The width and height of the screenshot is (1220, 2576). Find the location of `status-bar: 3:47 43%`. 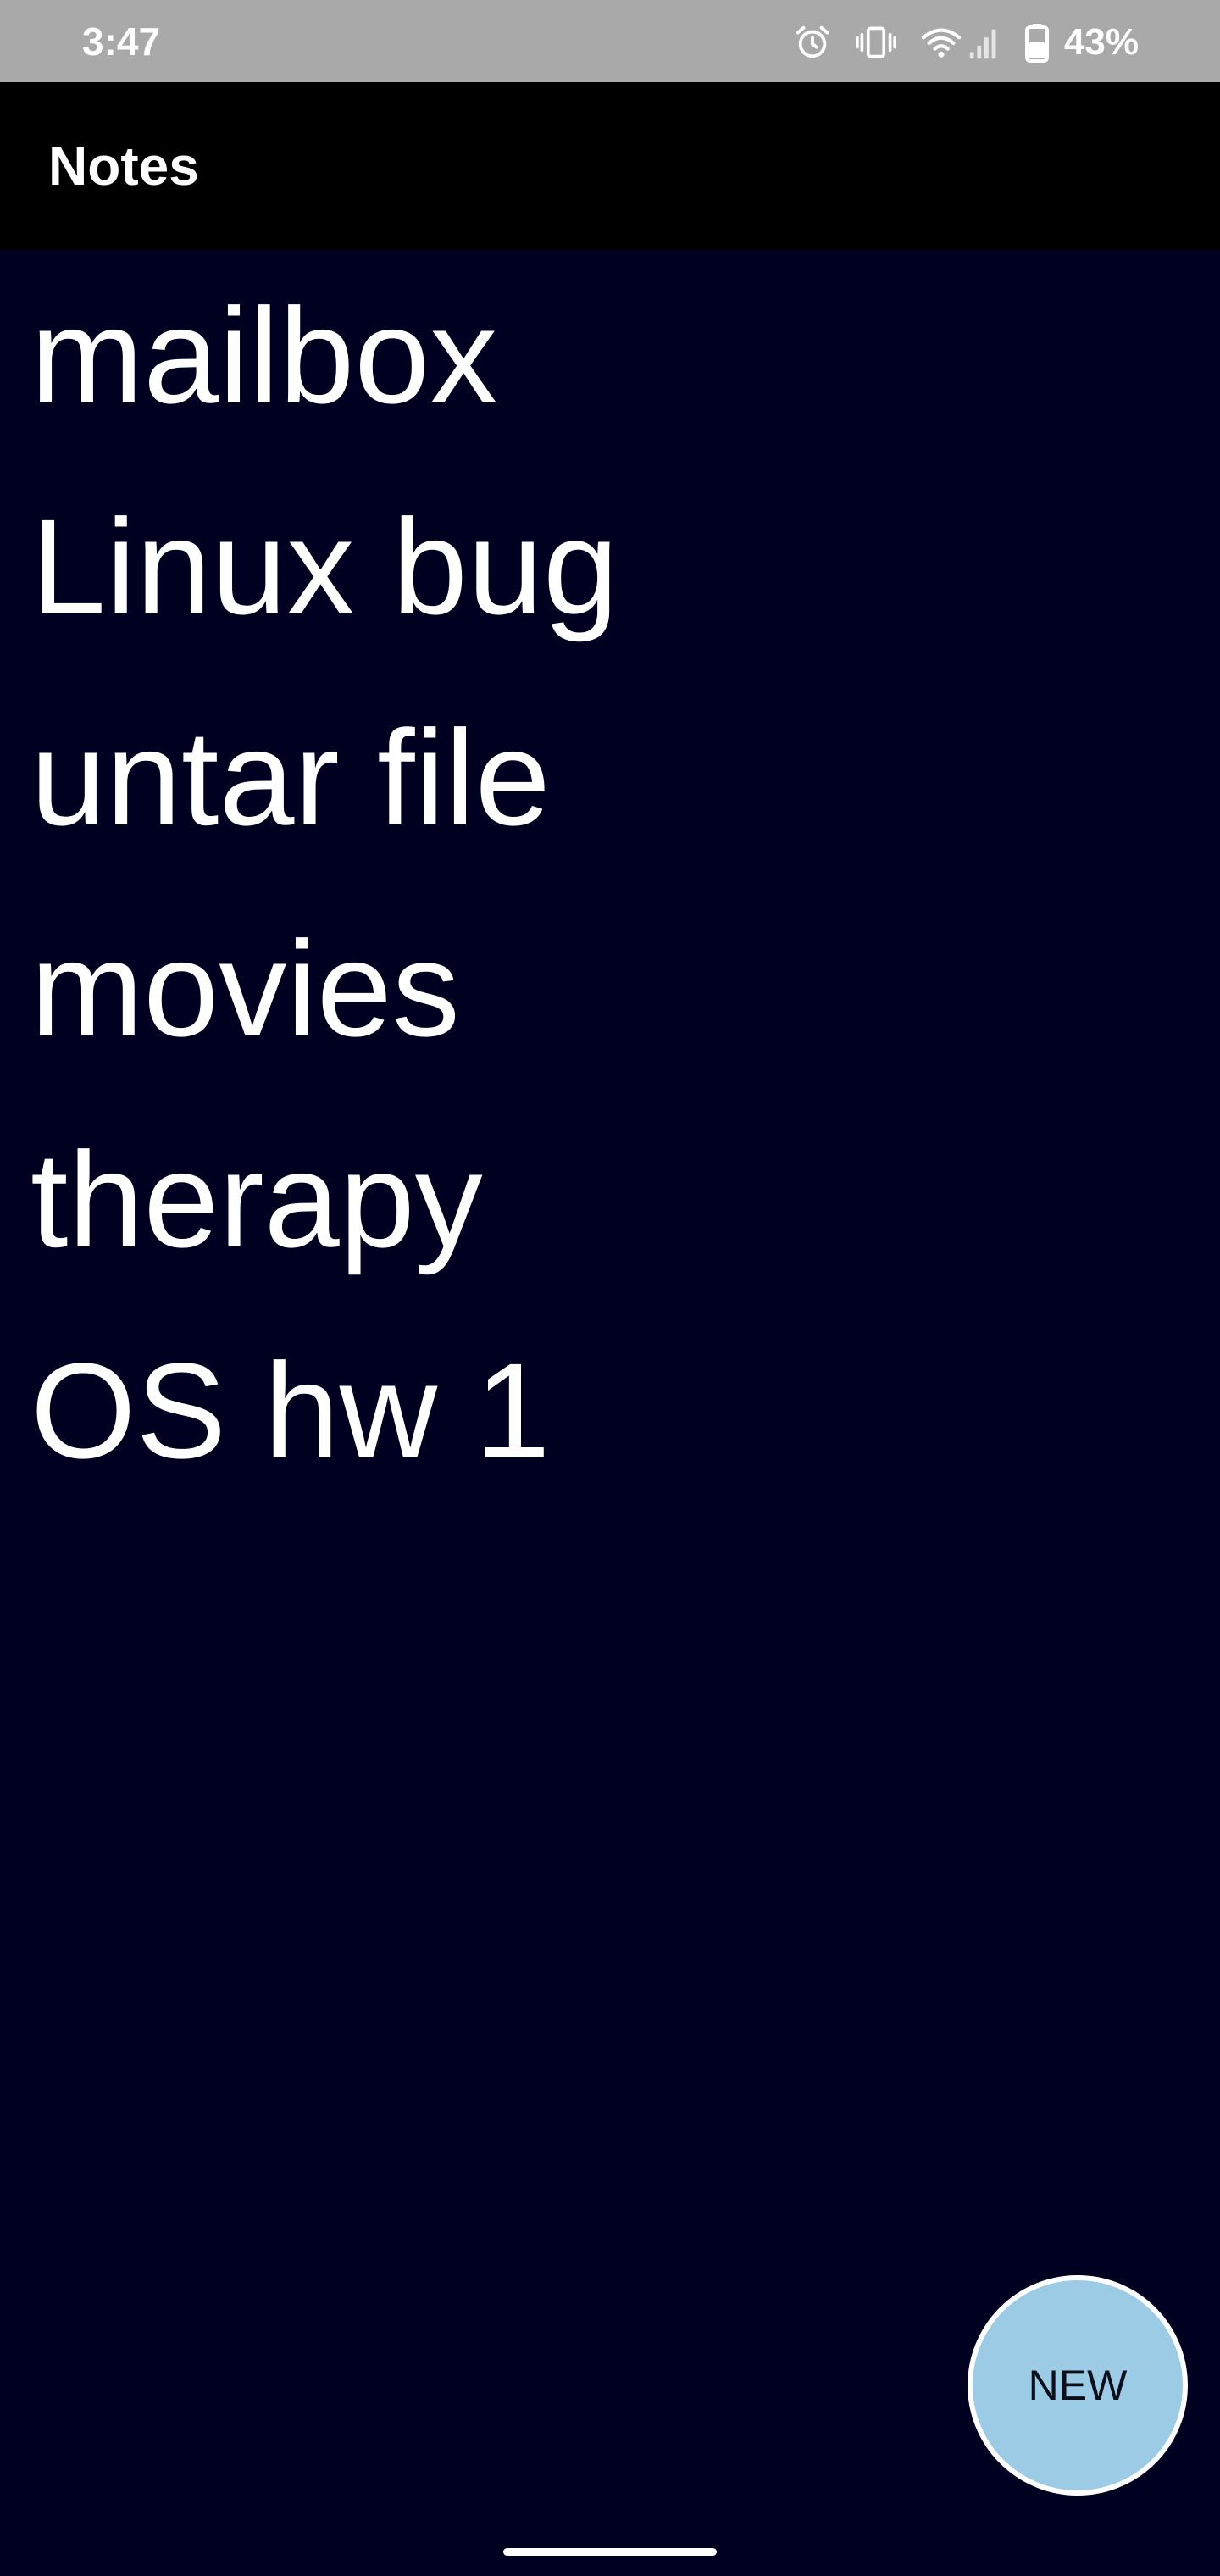

status-bar: 3:47 43% is located at coordinates (610, 41).